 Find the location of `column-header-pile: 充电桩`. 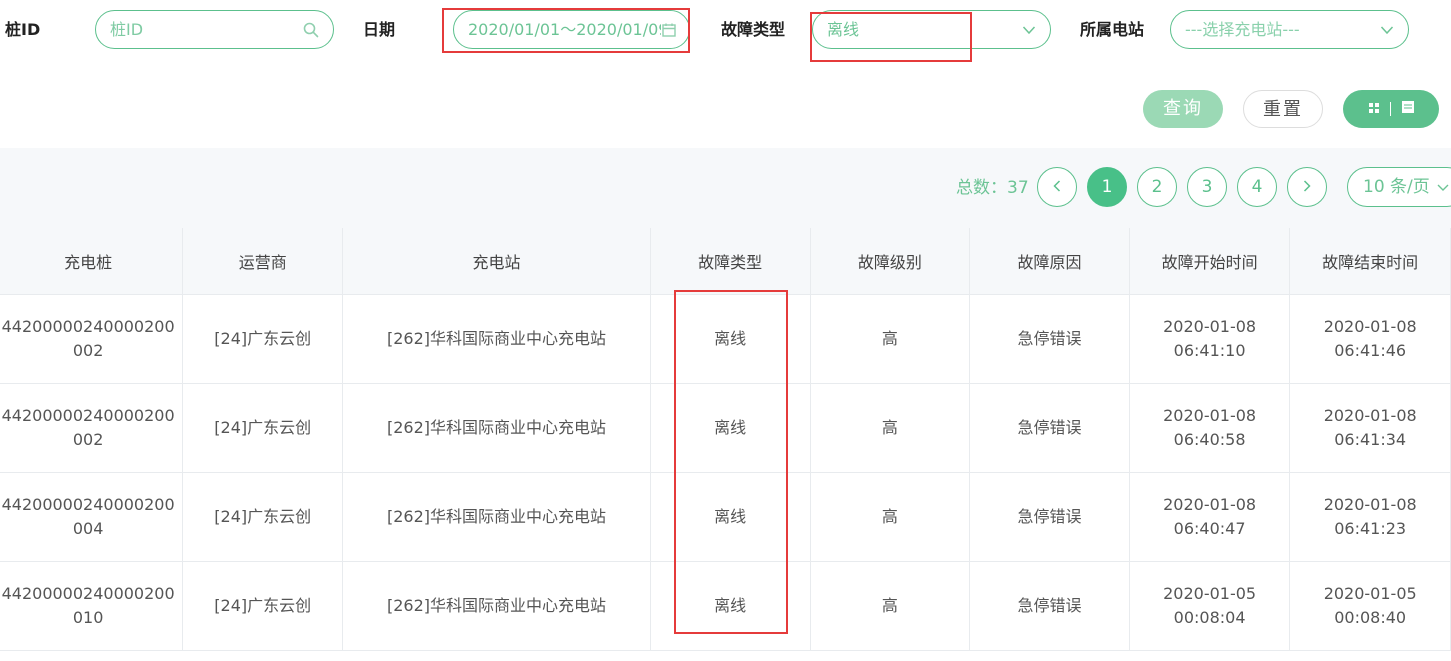

column-header-pile: 充电桩 is located at coordinates (92, 261).